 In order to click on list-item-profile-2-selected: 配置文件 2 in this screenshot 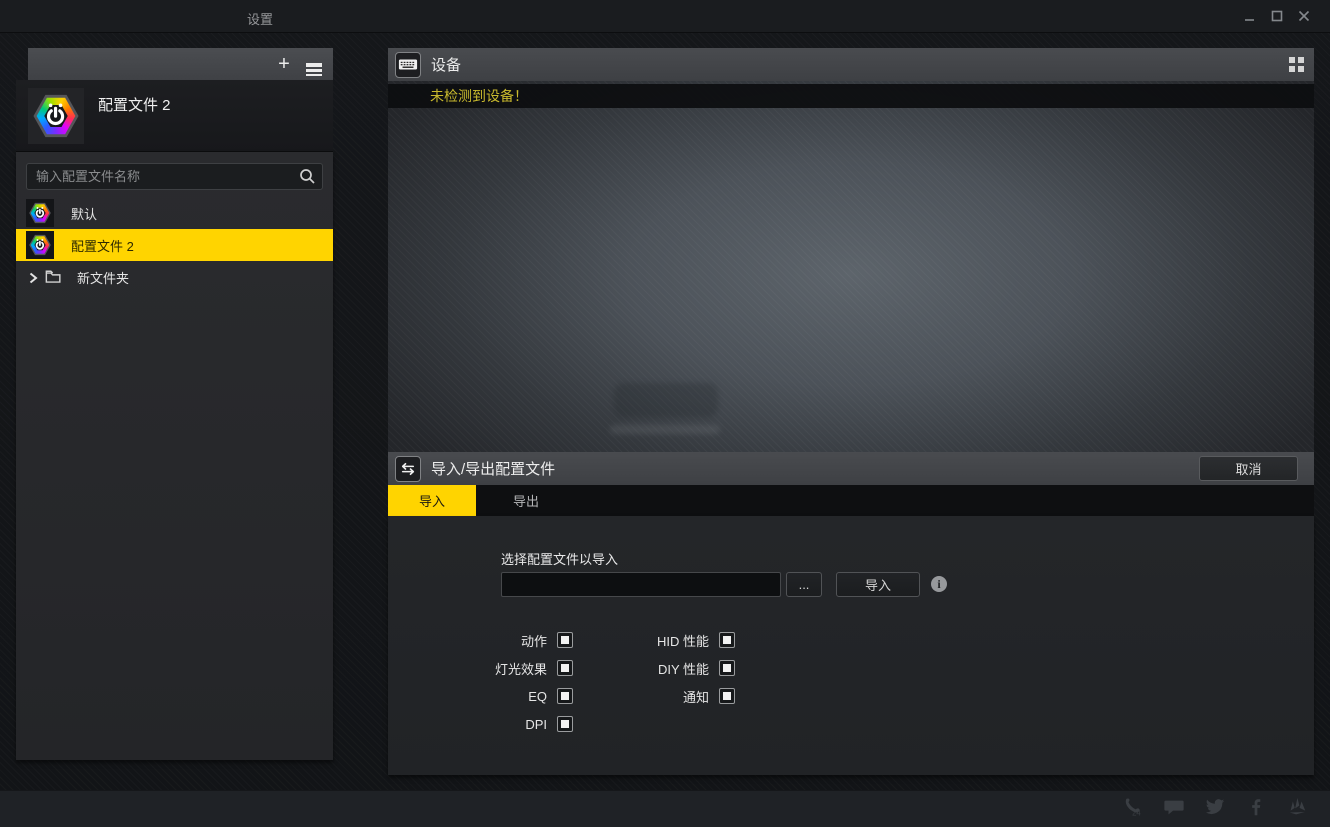, I will do `click(174, 245)`.